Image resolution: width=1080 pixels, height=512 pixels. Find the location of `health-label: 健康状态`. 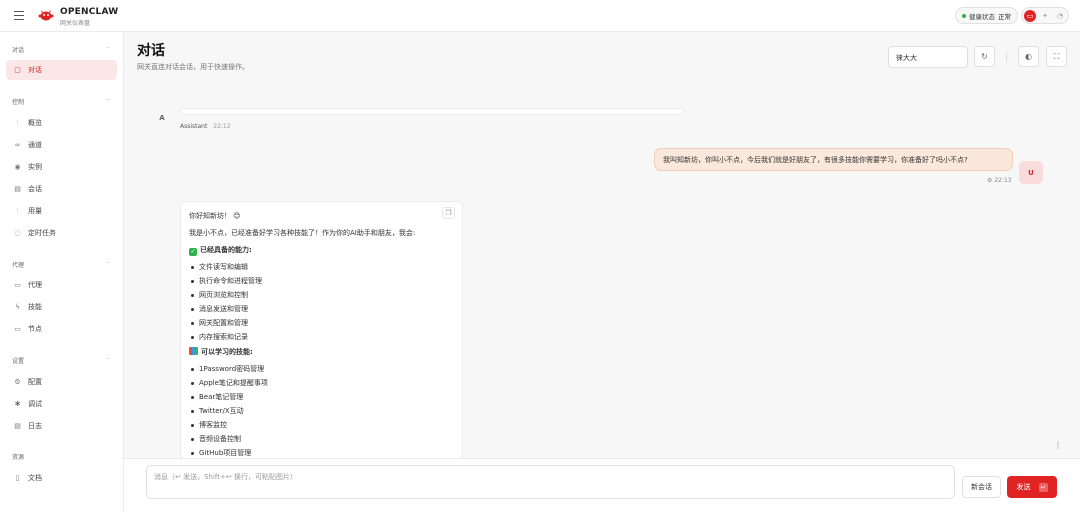

health-label: 健康状态 is located at coordinates (982, 16).